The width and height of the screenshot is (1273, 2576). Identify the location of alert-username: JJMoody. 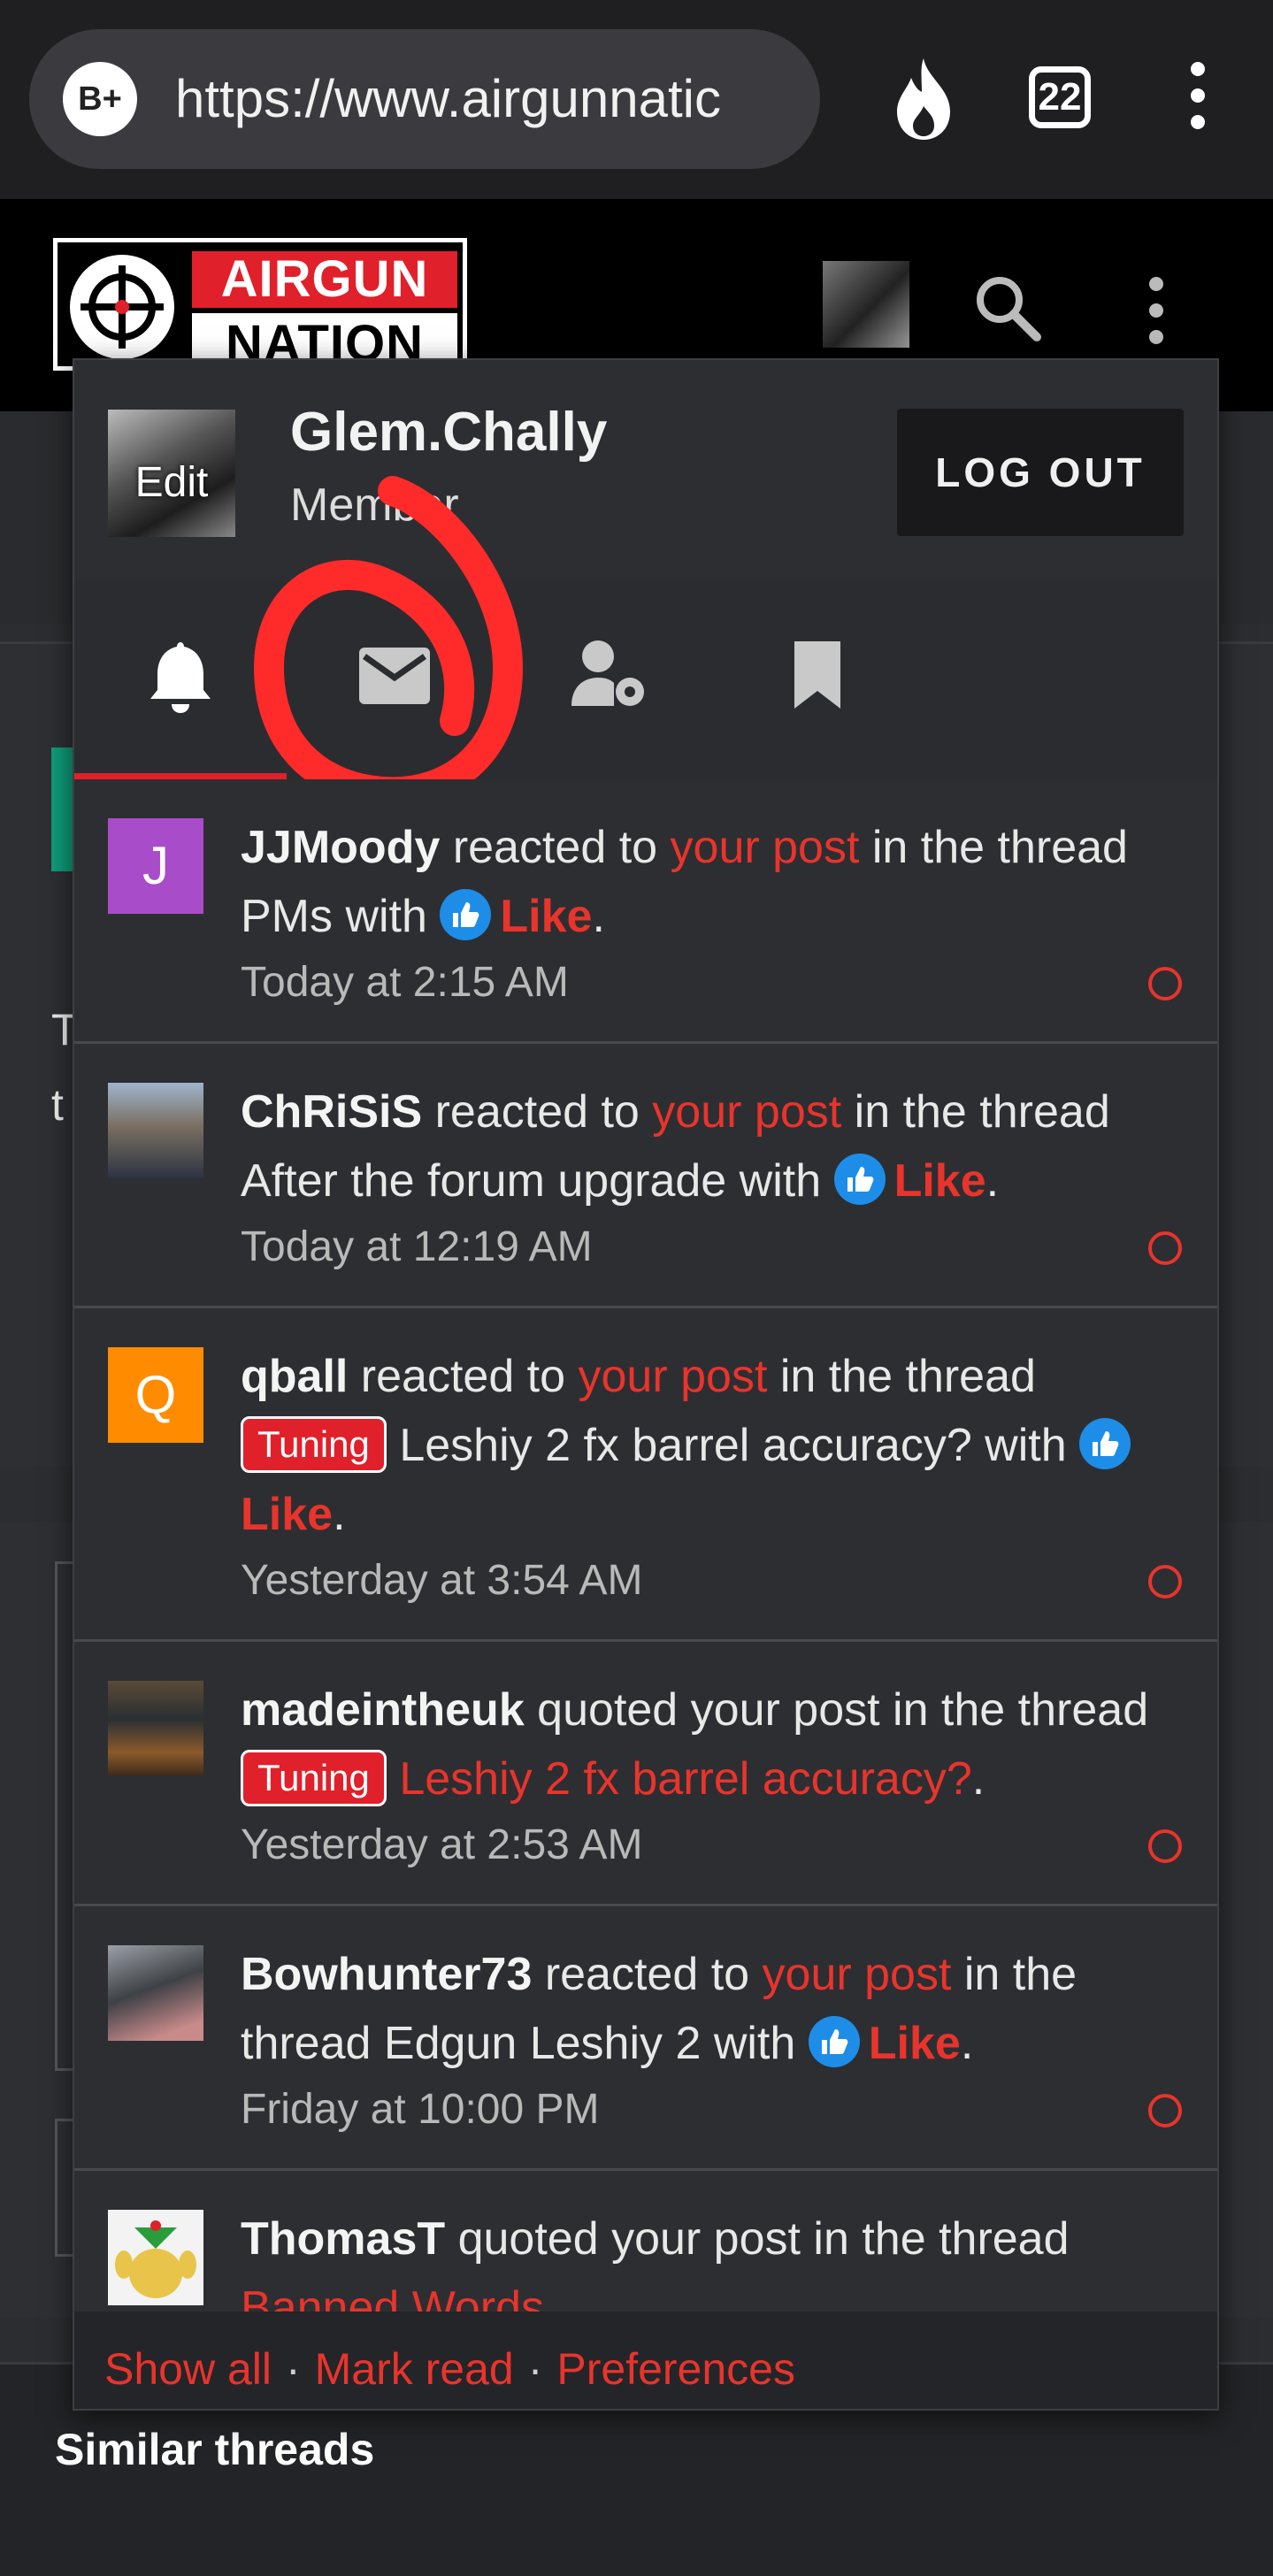
(340, 847).